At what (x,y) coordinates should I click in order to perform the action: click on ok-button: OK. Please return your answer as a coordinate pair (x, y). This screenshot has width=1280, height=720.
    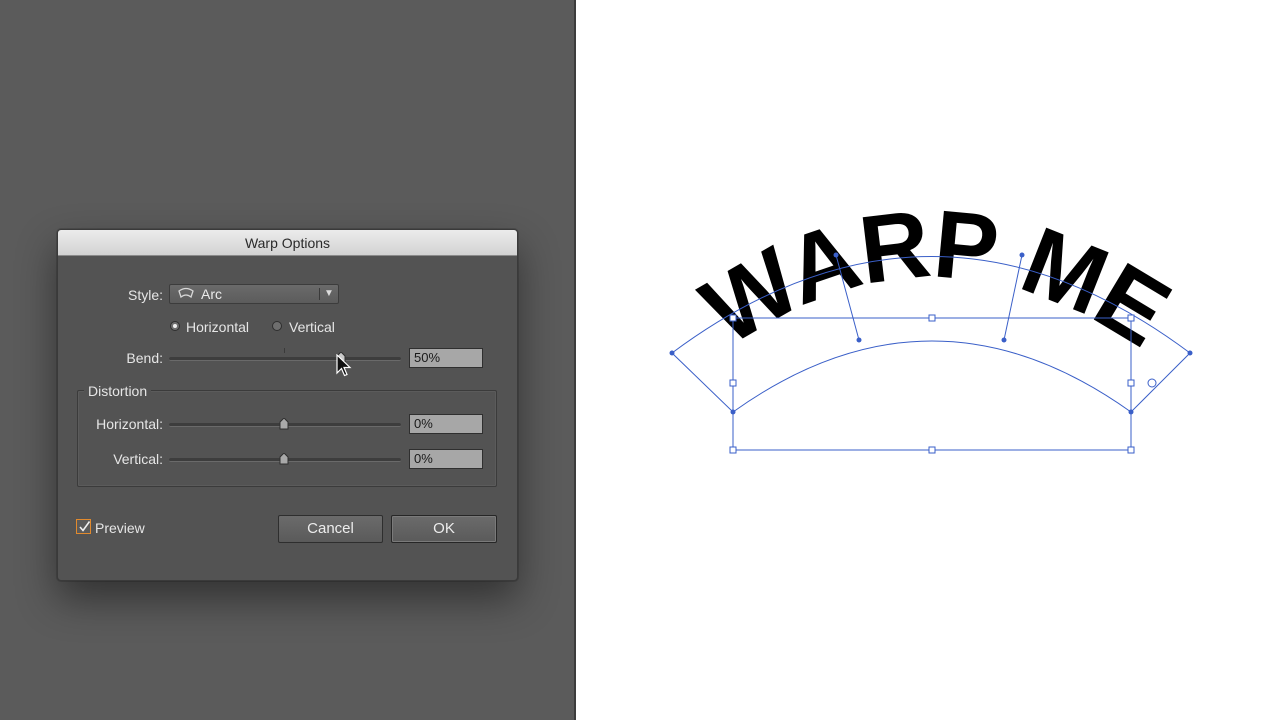
    Looking at the image, I should click on (444, 529).